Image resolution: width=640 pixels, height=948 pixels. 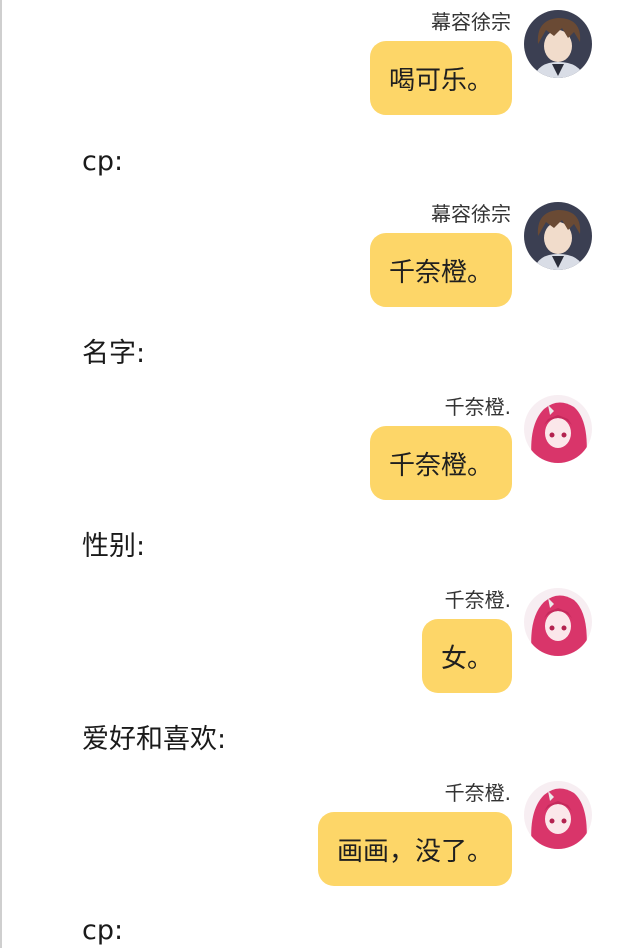 What do you see at coordinates (316, 68) in the screenshot?
I see `chat-message: 幕容徐宗 喝可乐。` at bounding box center [316, 68].